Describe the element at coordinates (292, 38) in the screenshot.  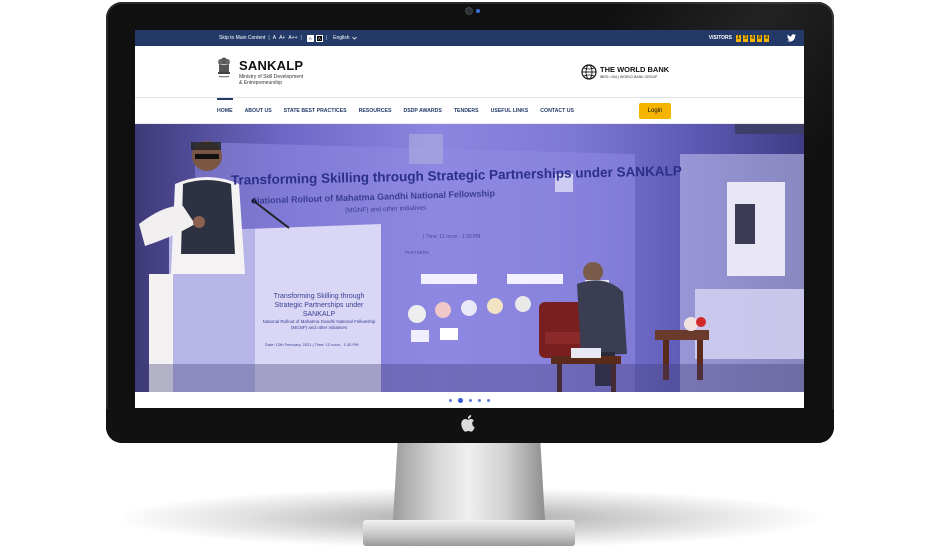
I see `font-size-large-button: A++` at that location.